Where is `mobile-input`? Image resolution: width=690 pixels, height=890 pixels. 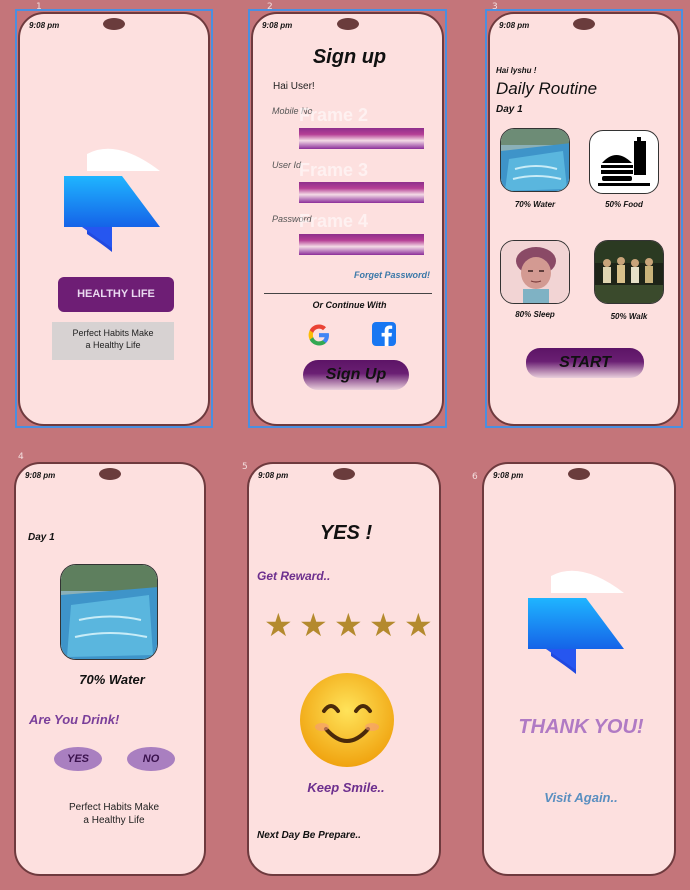 mobile-input is located at coordinates (361, 138).